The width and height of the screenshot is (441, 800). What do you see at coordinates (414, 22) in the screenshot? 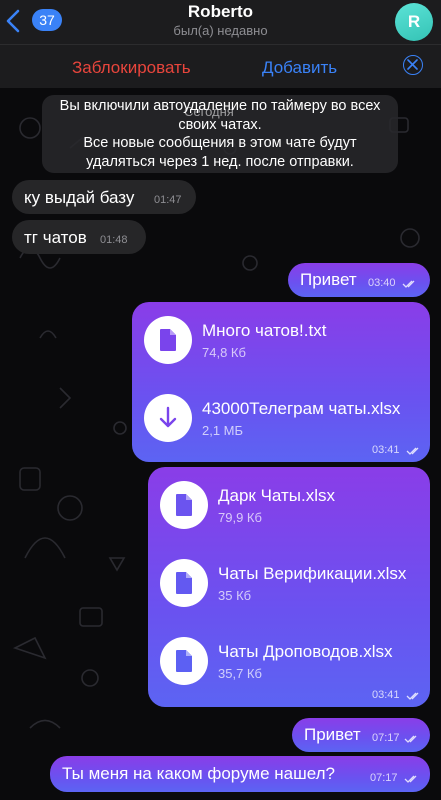
I see `avatar: R` at bounding box center [414, 22].